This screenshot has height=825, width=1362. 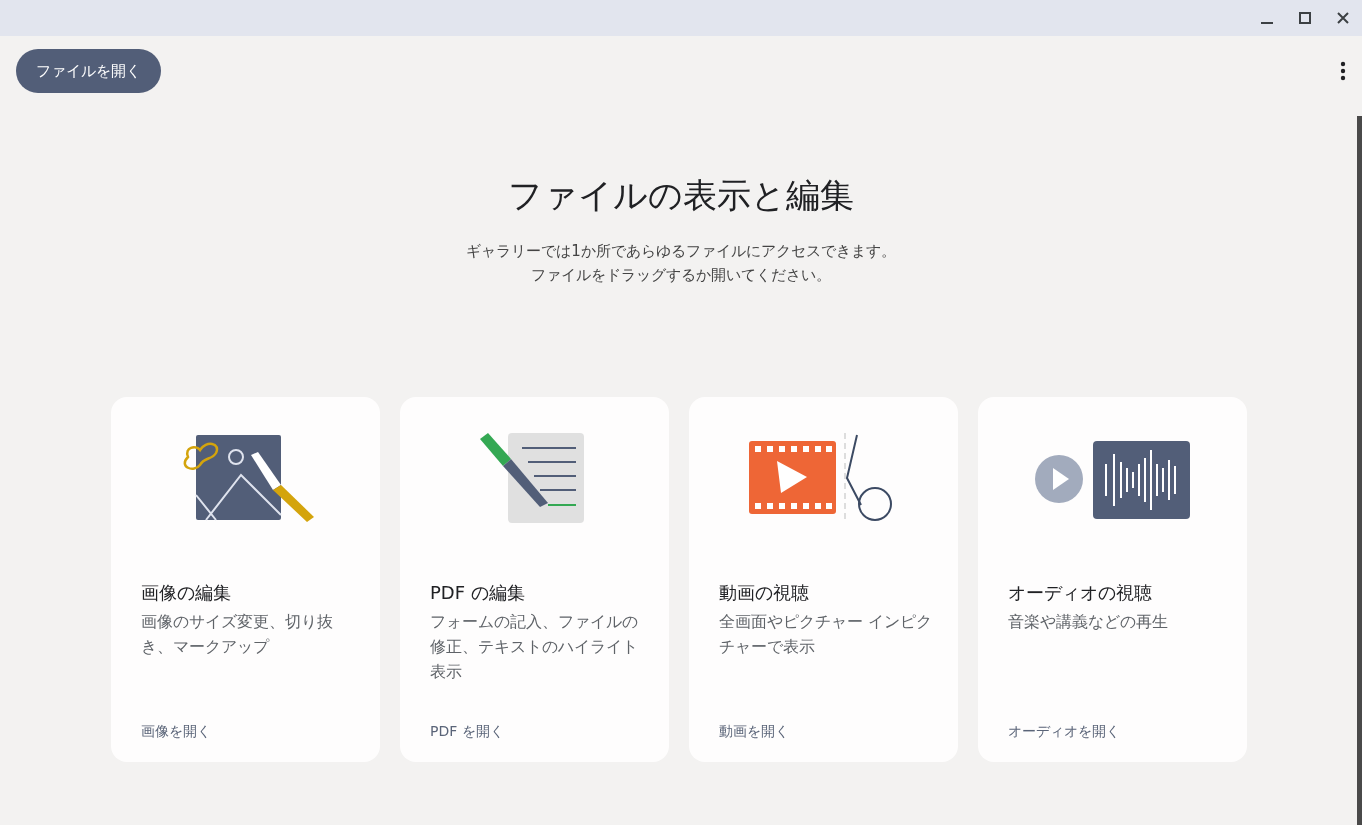 What do you see at coordinates (681, 275) in the screenshot?
I see `description-text: ファイルをドラッグするか開いてください。` at bounding box center [681, 275].